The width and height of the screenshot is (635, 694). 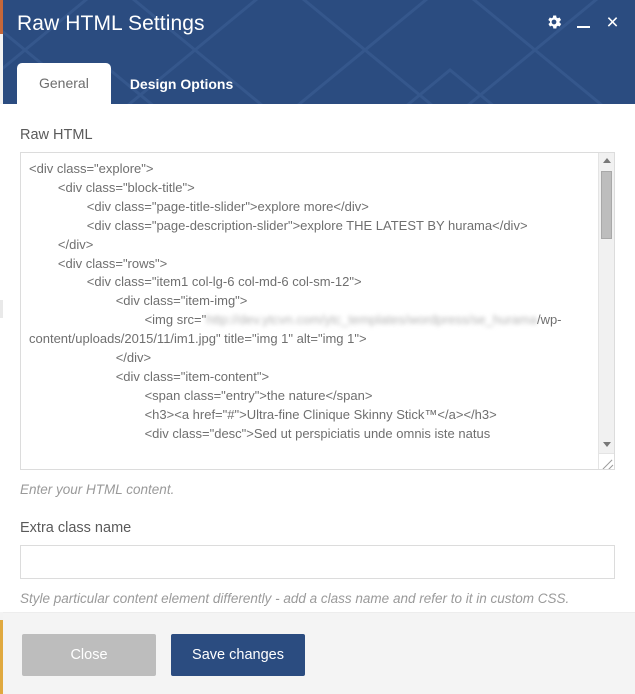 I want to click on extra-class-label: Extra class name, so click(x=76, y=528).